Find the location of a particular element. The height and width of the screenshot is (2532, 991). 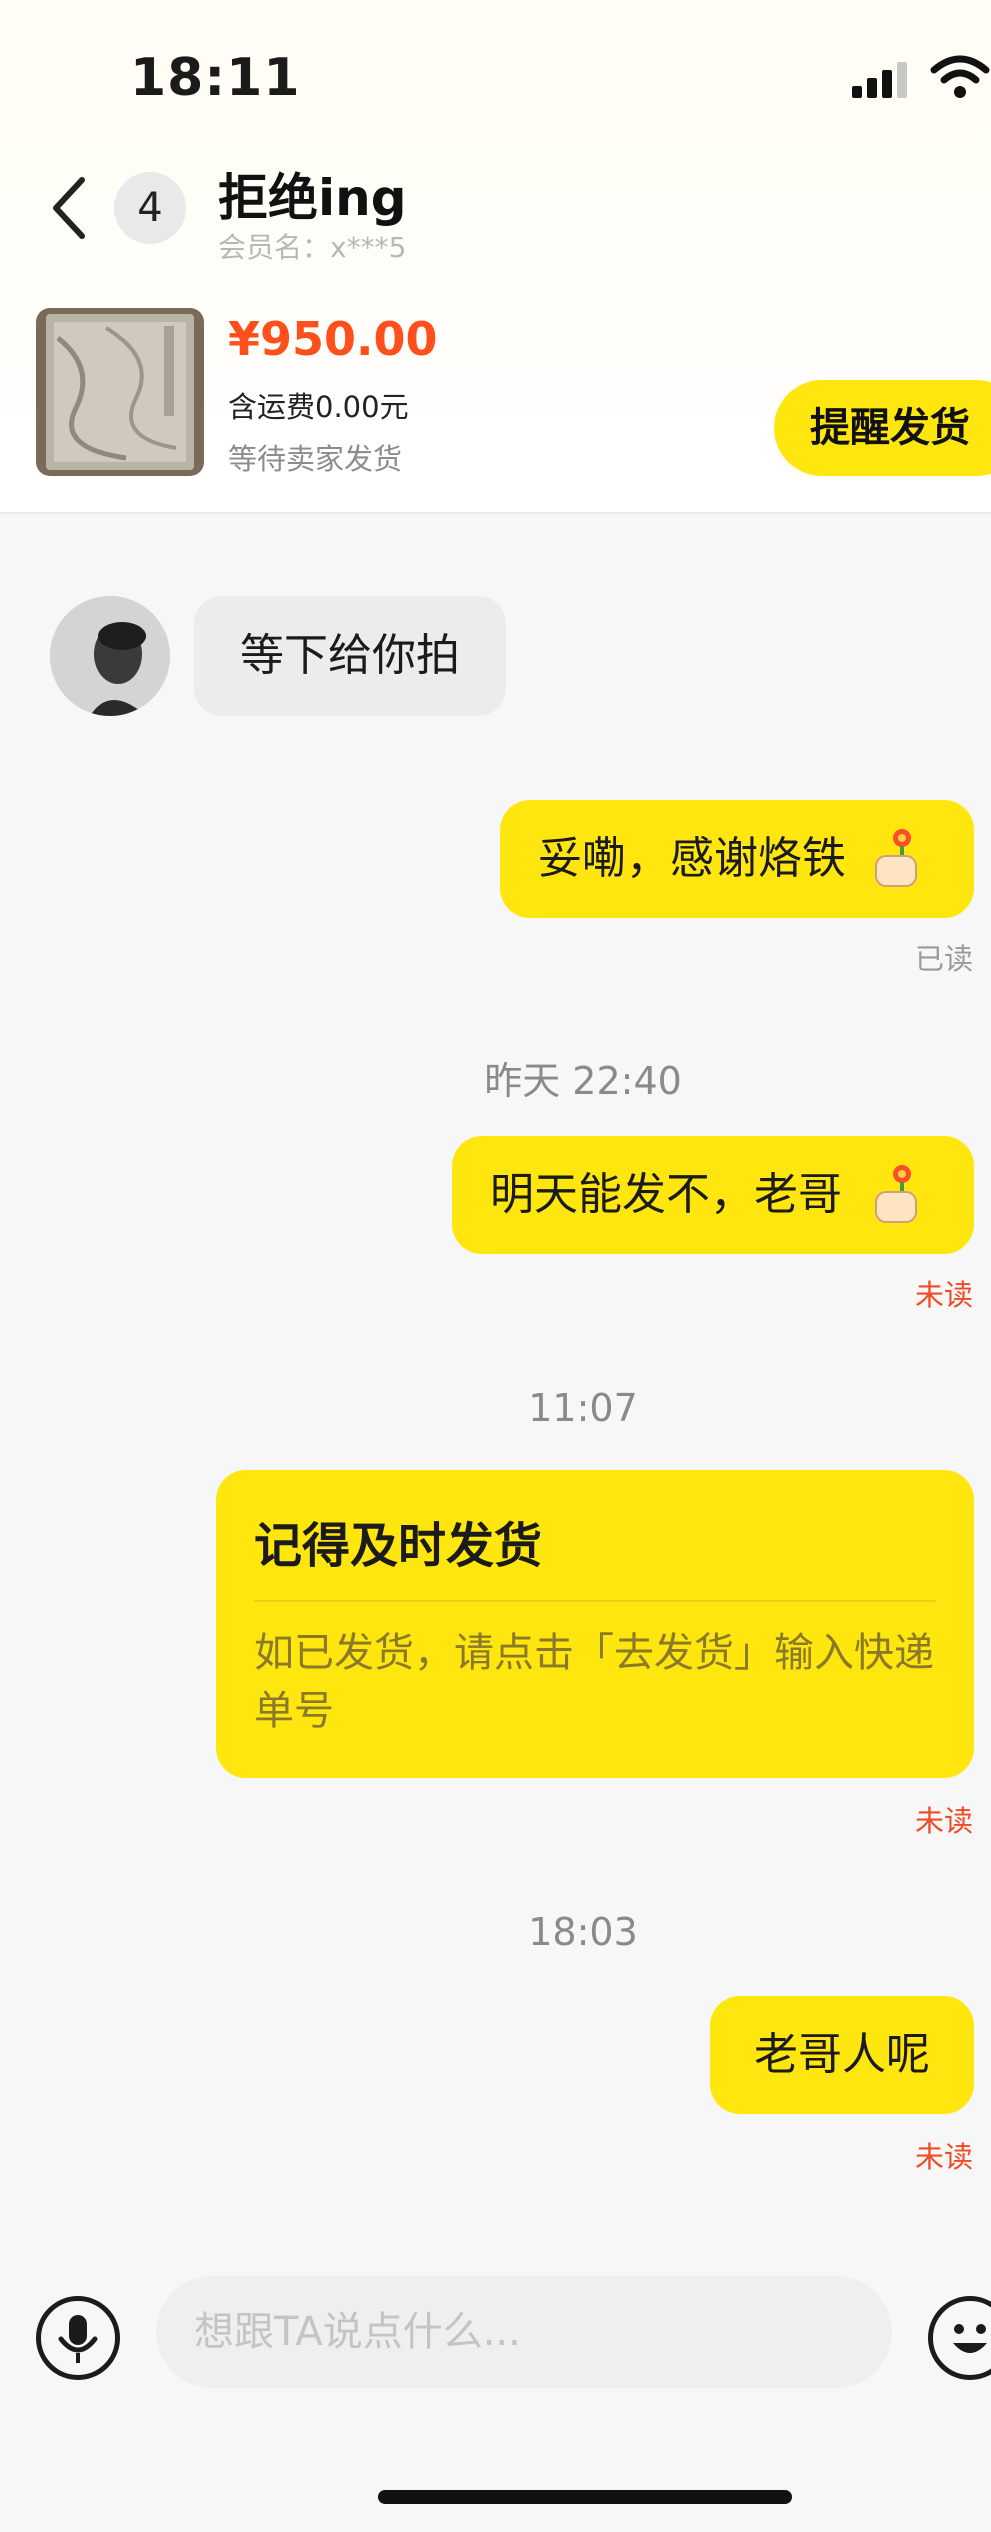

contact-name: 拒绝ing is located at coordinates (312, 198).